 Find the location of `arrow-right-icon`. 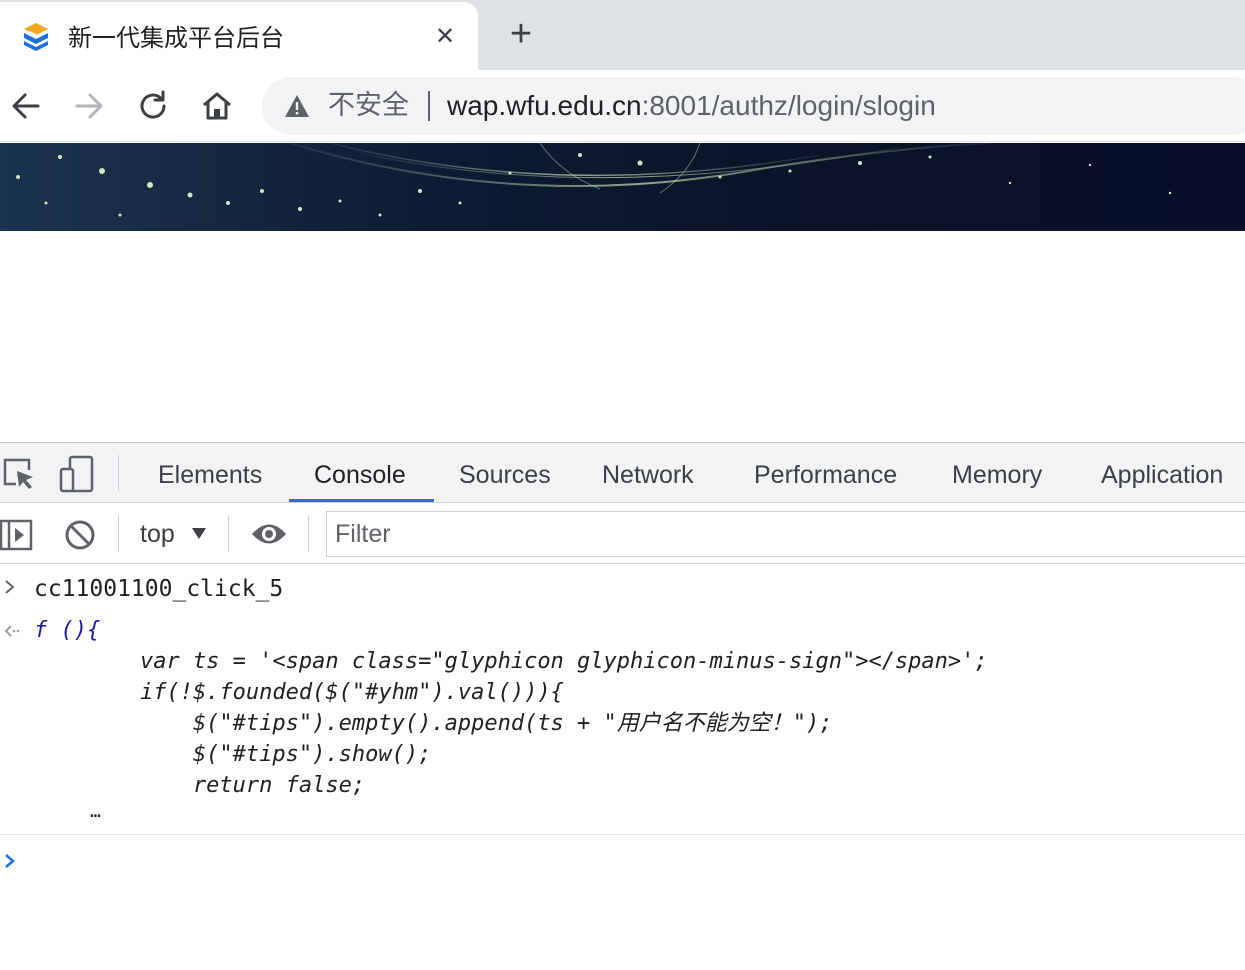

arrow-right-icon is located at coordinates (89, 106).